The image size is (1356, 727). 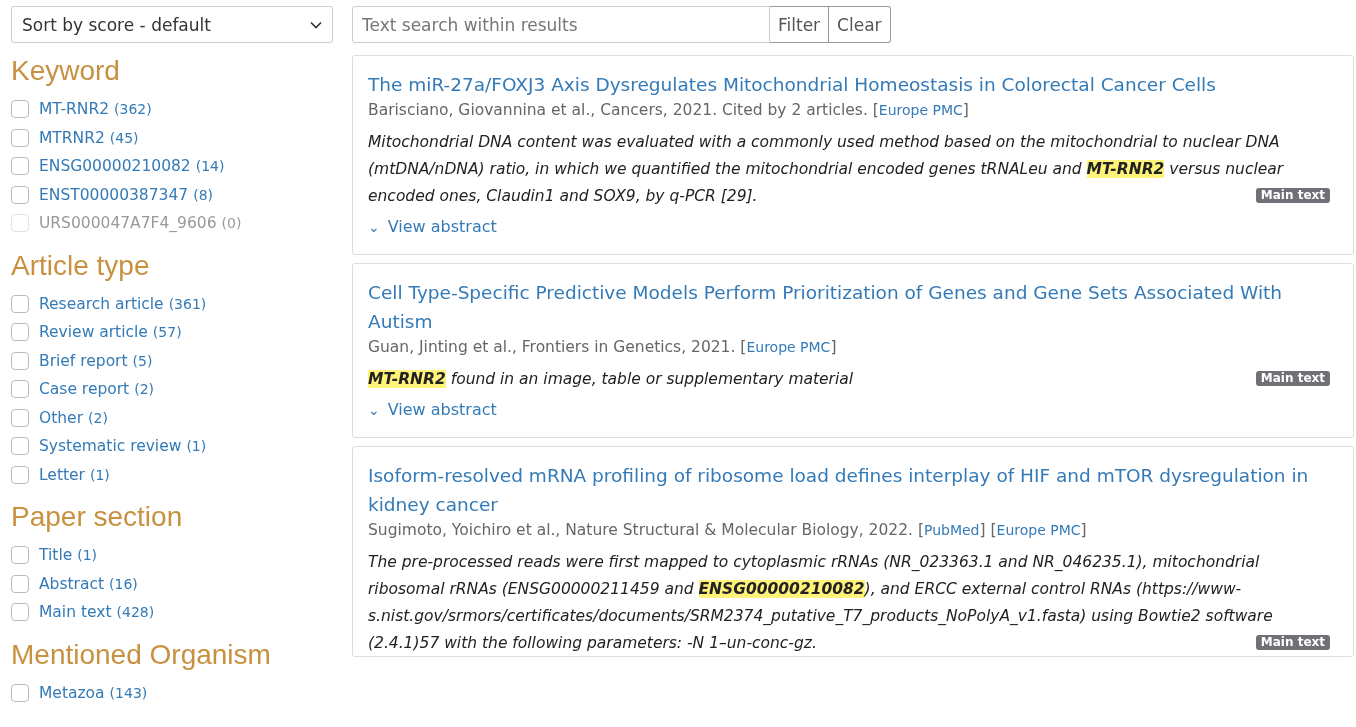 I want to click on facet-heading: Mentioned Organism, so click(x=141, y=654).